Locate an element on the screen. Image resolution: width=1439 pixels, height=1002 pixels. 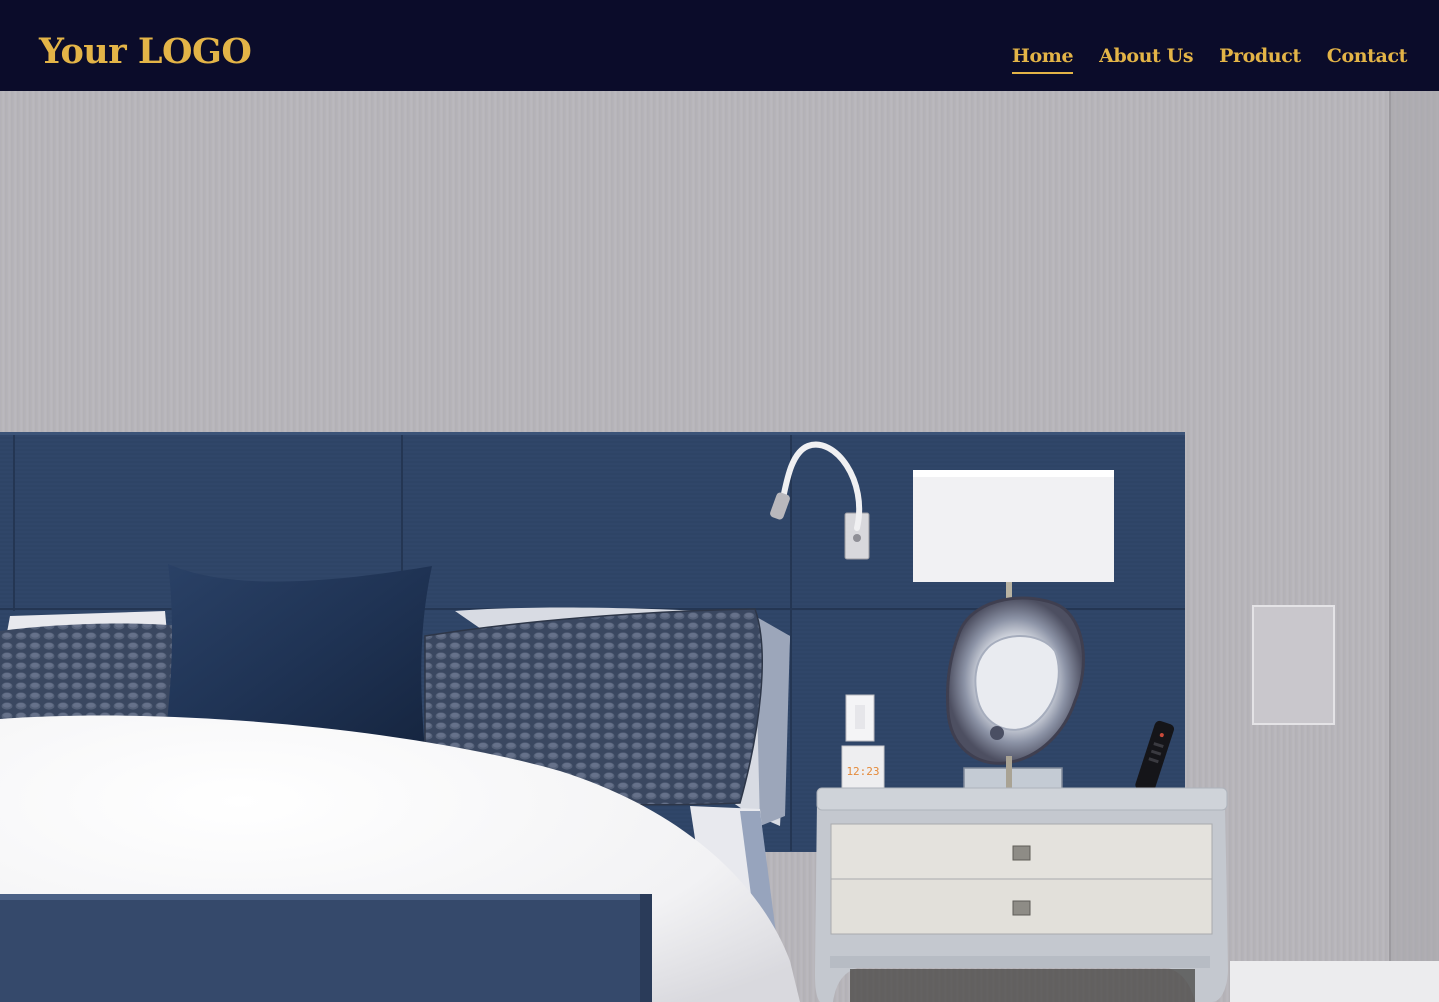
wall-speaker-plate is located at coordinates (1293, 665).